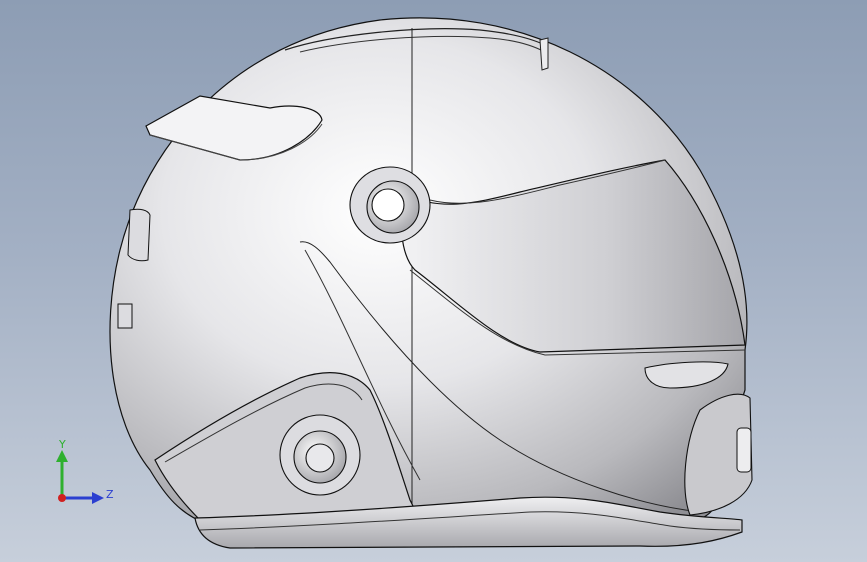 The image size is (867, 562). I want to click on z-axis-label: Z, so click(110, 494).